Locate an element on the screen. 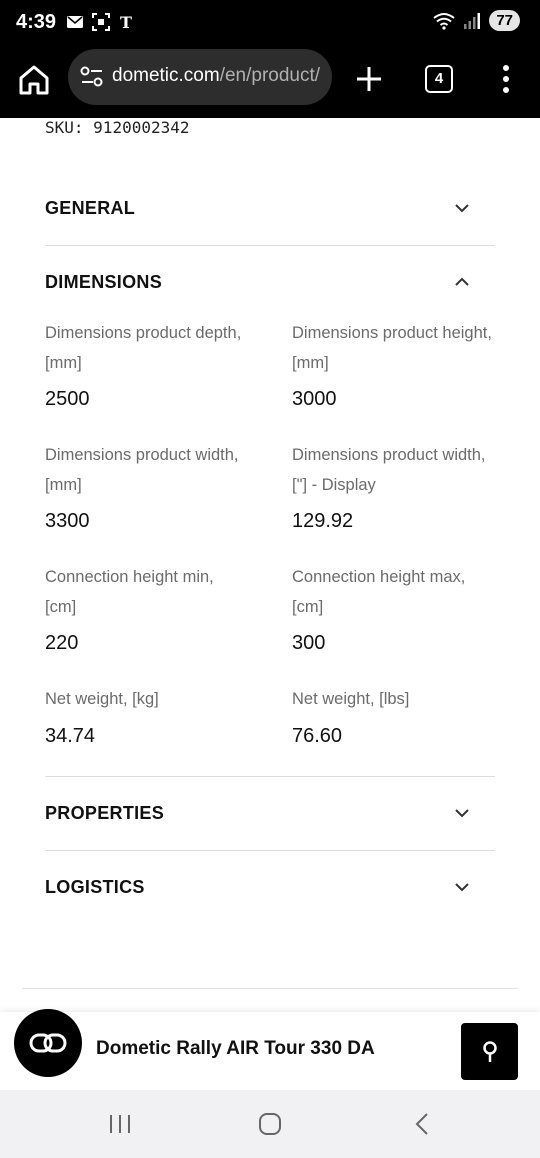 This screenshot has width=540, height=1158. spec-label: Dimensions product width, ["] - Display is located at coordinates (389, 470).